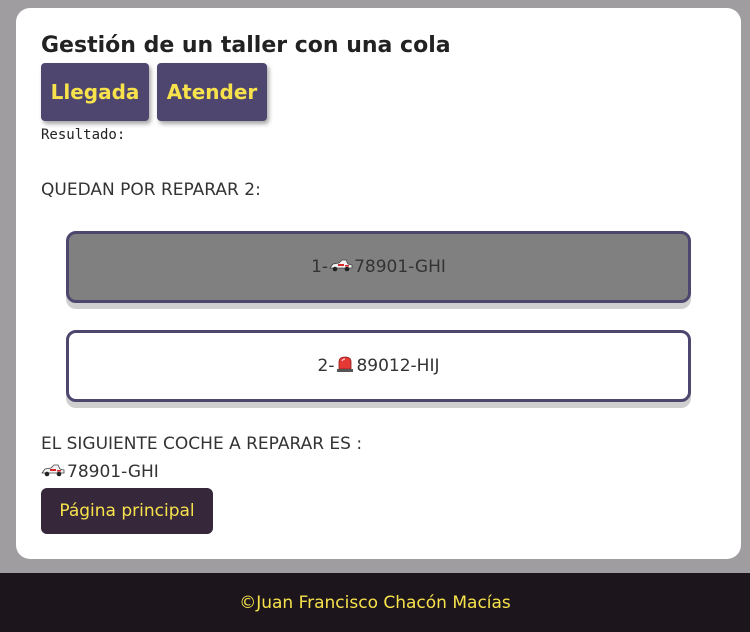  I want to click on footer-credit: ©Juan Francisco Chacón Macías, so click(375, 602).